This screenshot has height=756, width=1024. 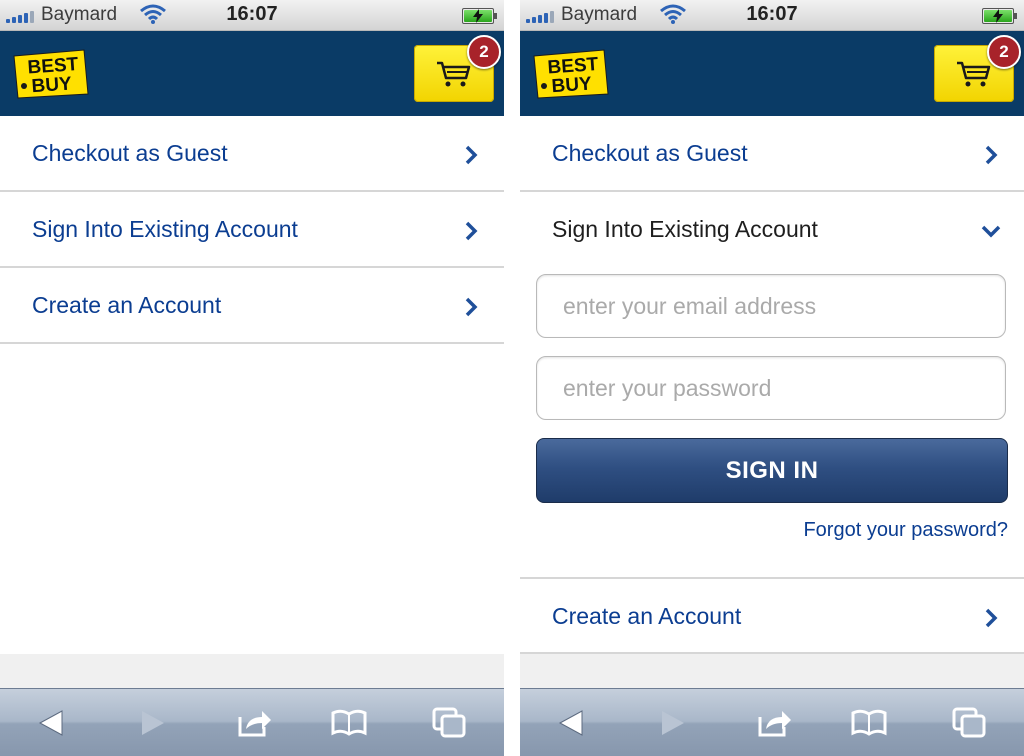 I want to click on password-field, so click(x=771, y=388).